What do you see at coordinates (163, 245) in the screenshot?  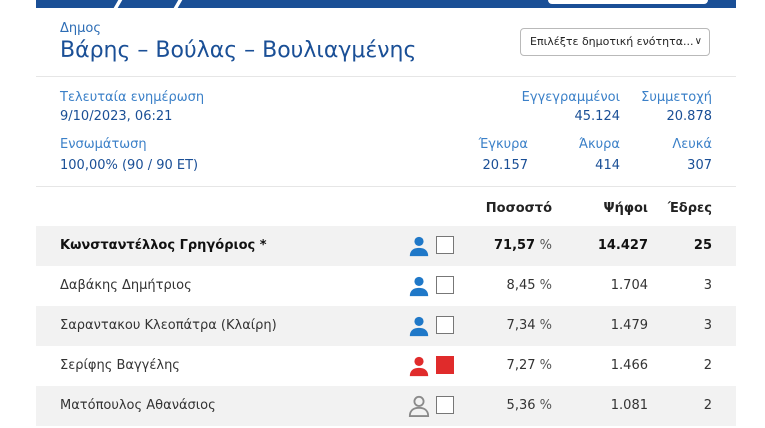 I see `candidate-name: Κωνσταντέλλος Γρηγόριος *` at bounding box center [163, 245].